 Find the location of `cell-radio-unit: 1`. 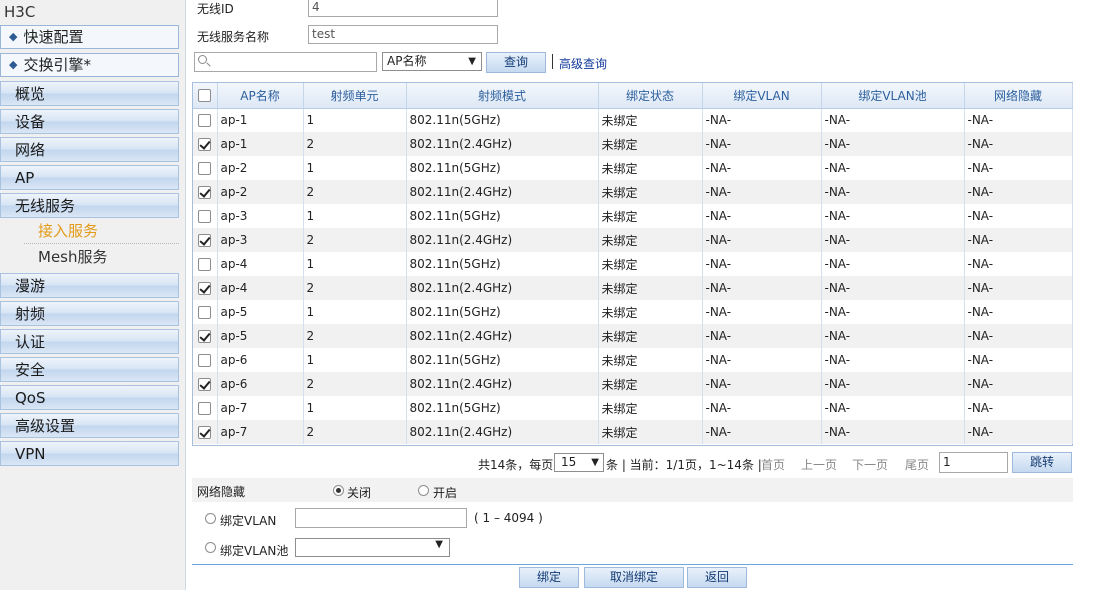

cell-radio-unit: 1 is located at coordinates (355, 168).